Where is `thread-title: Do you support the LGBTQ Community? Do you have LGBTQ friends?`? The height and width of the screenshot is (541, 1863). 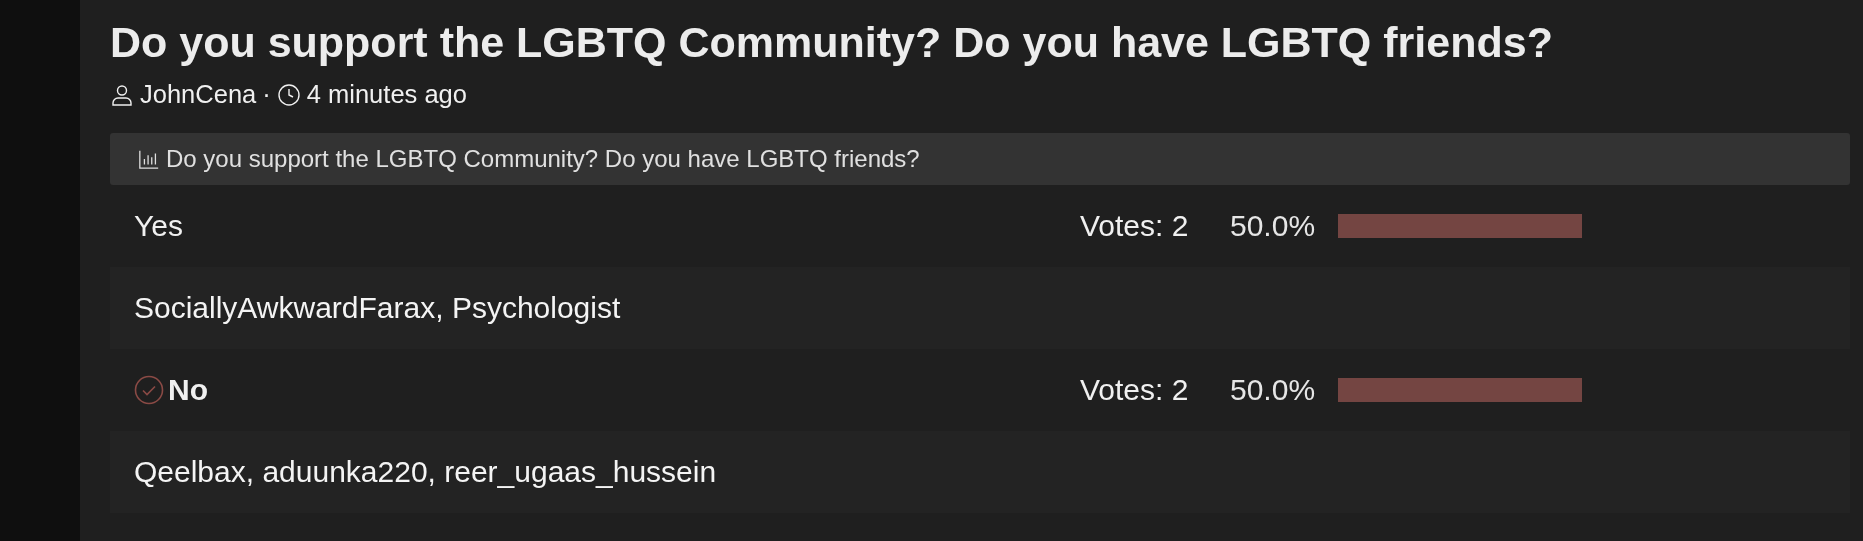 thread-title: Do you support the LGBTQ Community? Do you have LGBTQ friends? is located at coordinates (832, 42).